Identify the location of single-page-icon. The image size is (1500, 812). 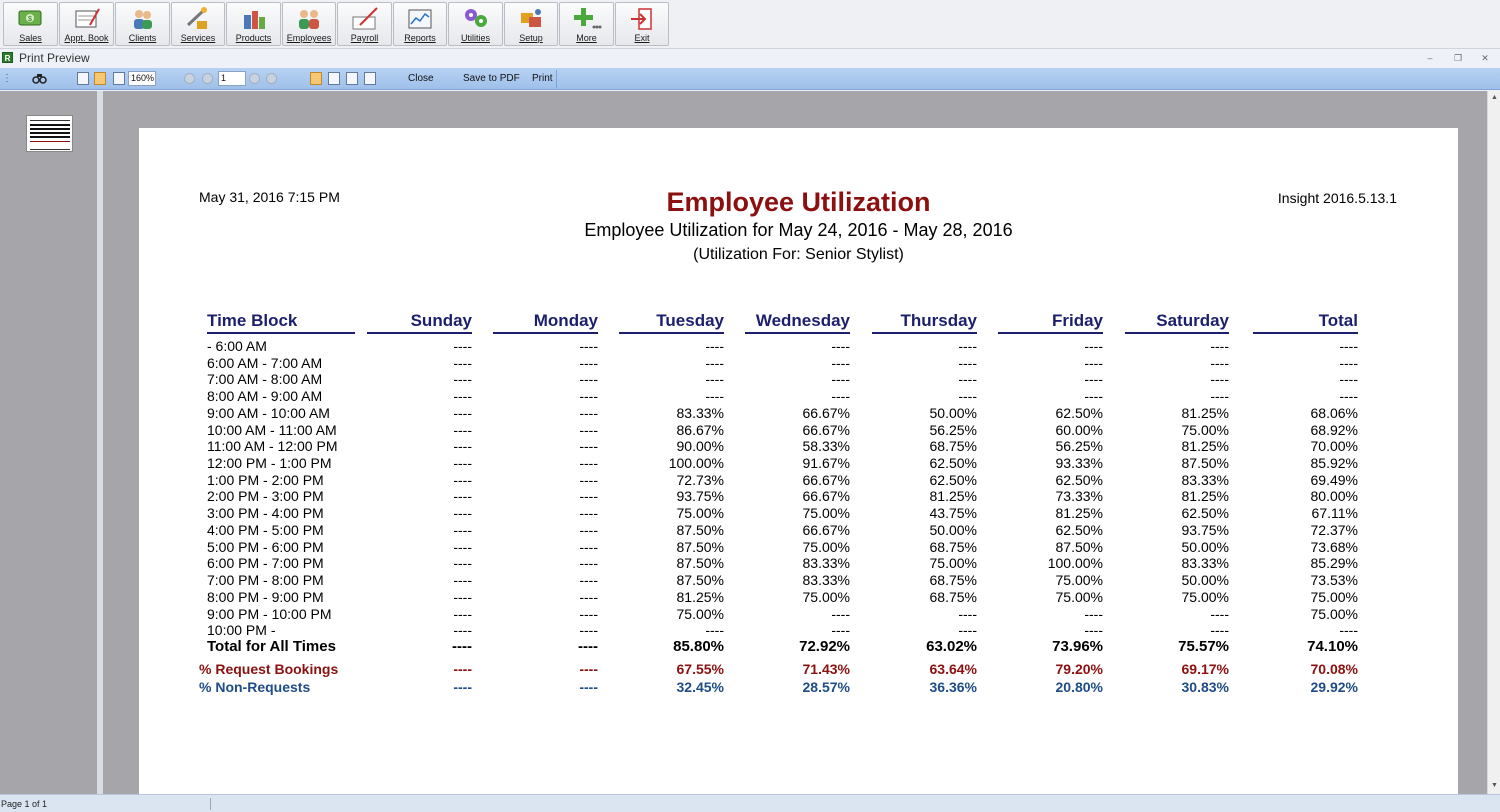
(83, 78).